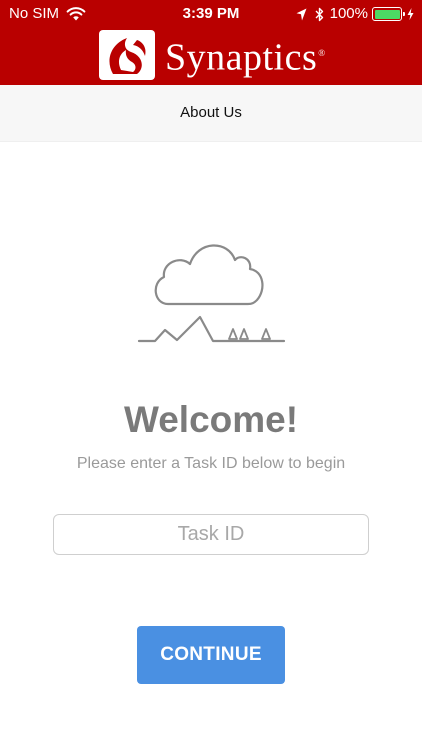  I want to click on task-id-input, so click(211, 534).